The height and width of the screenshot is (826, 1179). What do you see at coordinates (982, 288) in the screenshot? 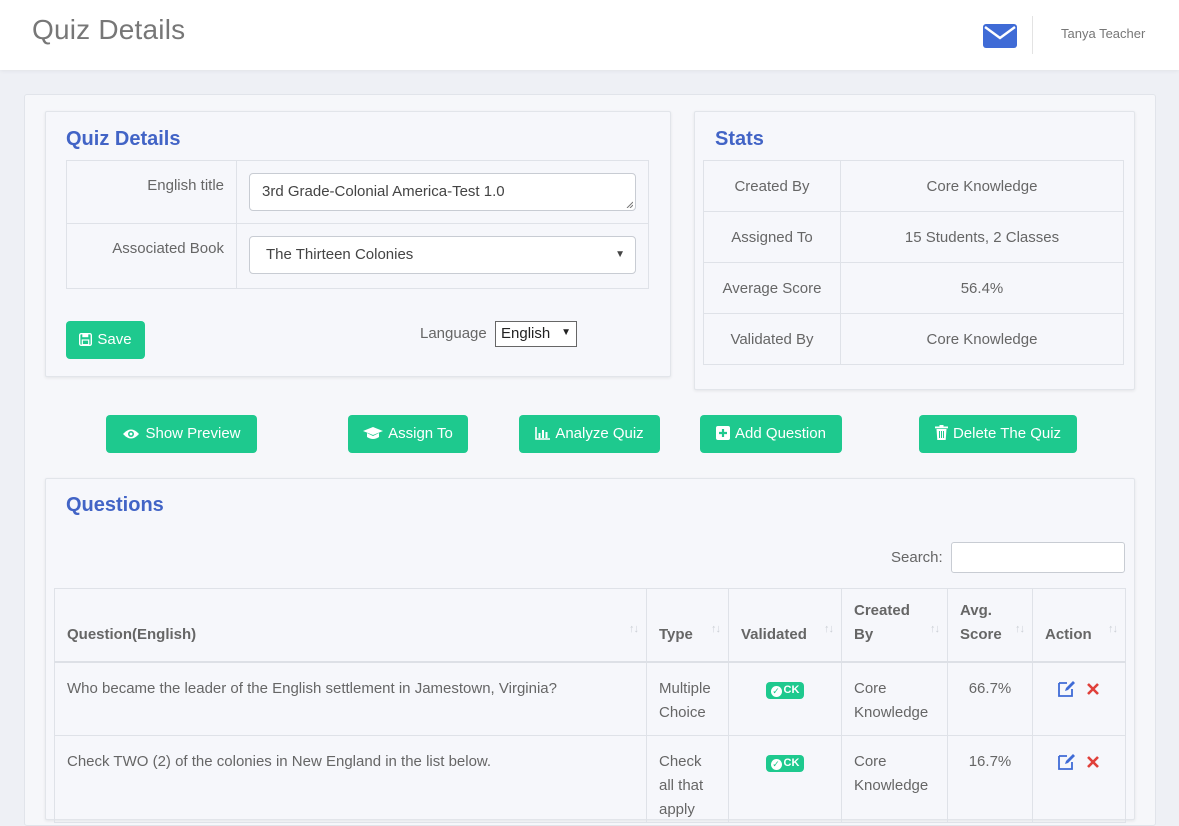
I see `stats-value: 56.4%` at bounding box center [982, 288].